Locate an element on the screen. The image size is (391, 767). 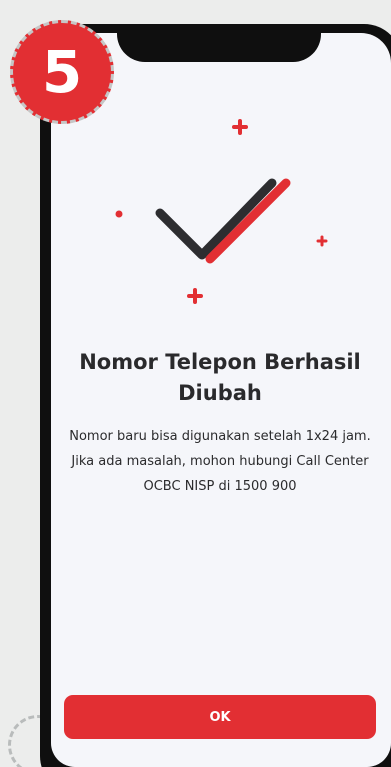
sparkle-plus-small-icon is located at coordinates (322, 241).